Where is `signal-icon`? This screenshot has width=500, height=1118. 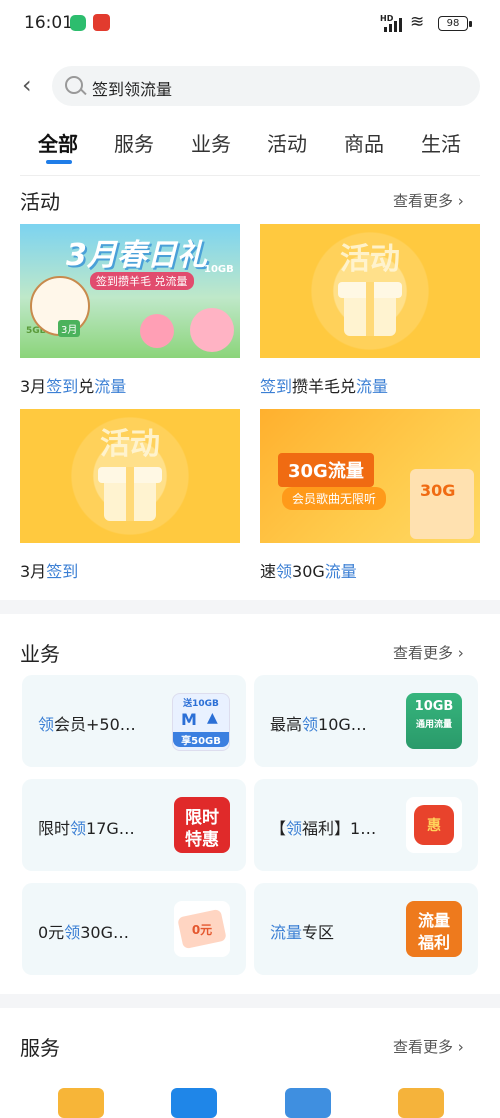
signal-icon is located at coordinates (395, 25).